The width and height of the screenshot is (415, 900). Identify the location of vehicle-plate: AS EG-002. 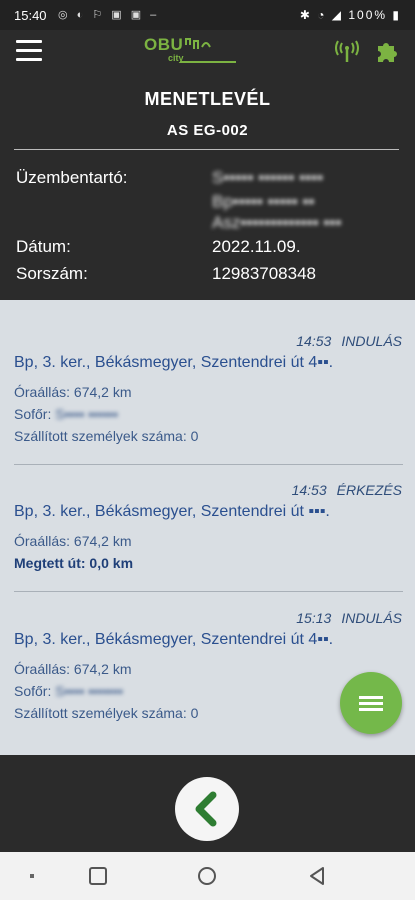
(207, 130).